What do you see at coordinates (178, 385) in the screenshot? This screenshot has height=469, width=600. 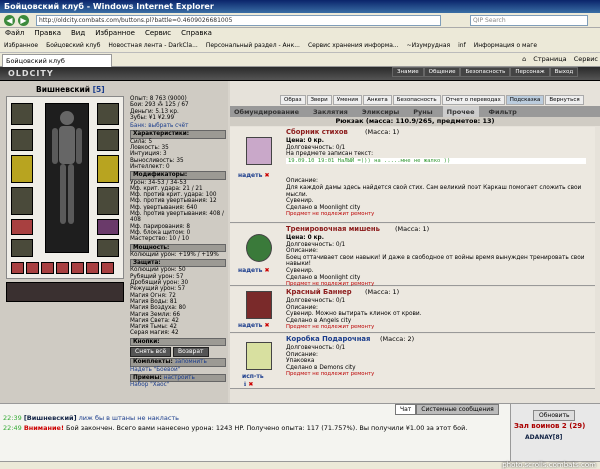 I see `trick-set-link: Набор "Хаос"` at bounding box center [178, 385].